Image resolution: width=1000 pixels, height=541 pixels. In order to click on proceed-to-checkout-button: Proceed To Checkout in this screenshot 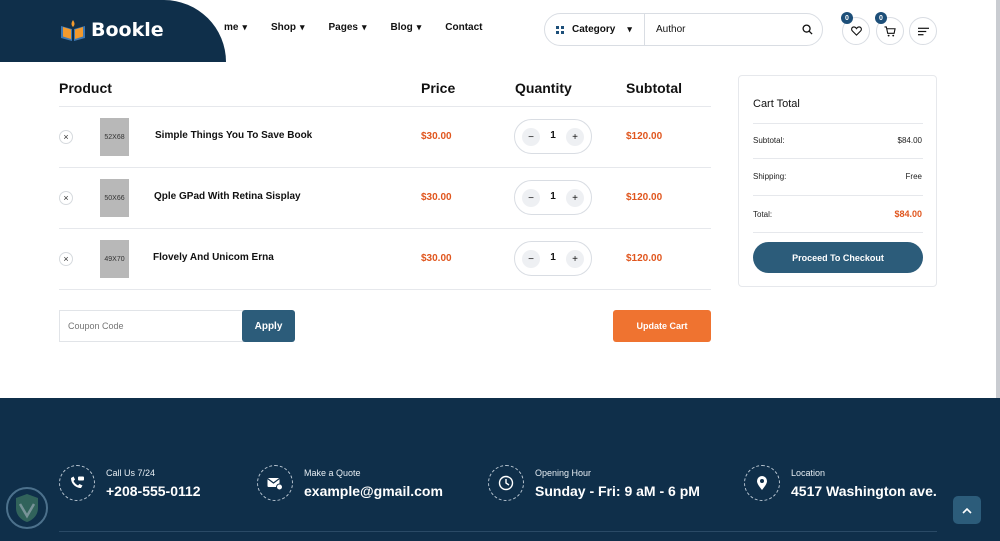, I will do `click(838, 257)`.